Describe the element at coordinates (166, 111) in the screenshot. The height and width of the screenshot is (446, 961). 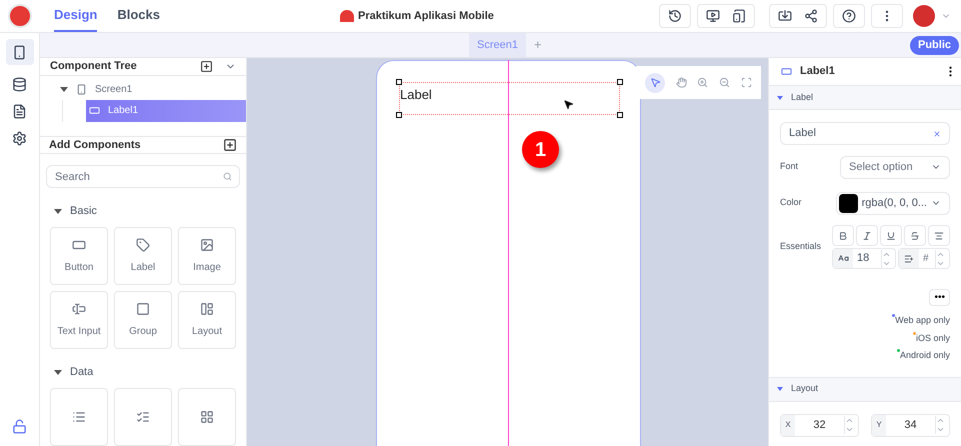
I see `tree-item: Label1` at that location.